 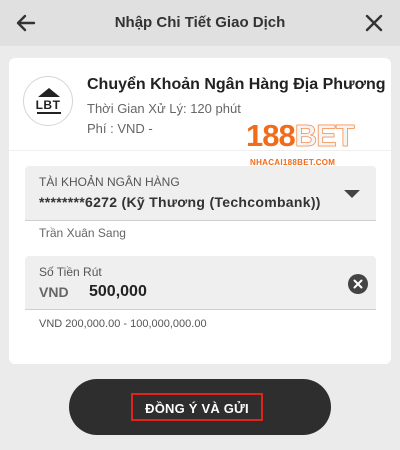 I want to click on brand-domain: NHACAI188BET.COM, so click(x=293, y=162).